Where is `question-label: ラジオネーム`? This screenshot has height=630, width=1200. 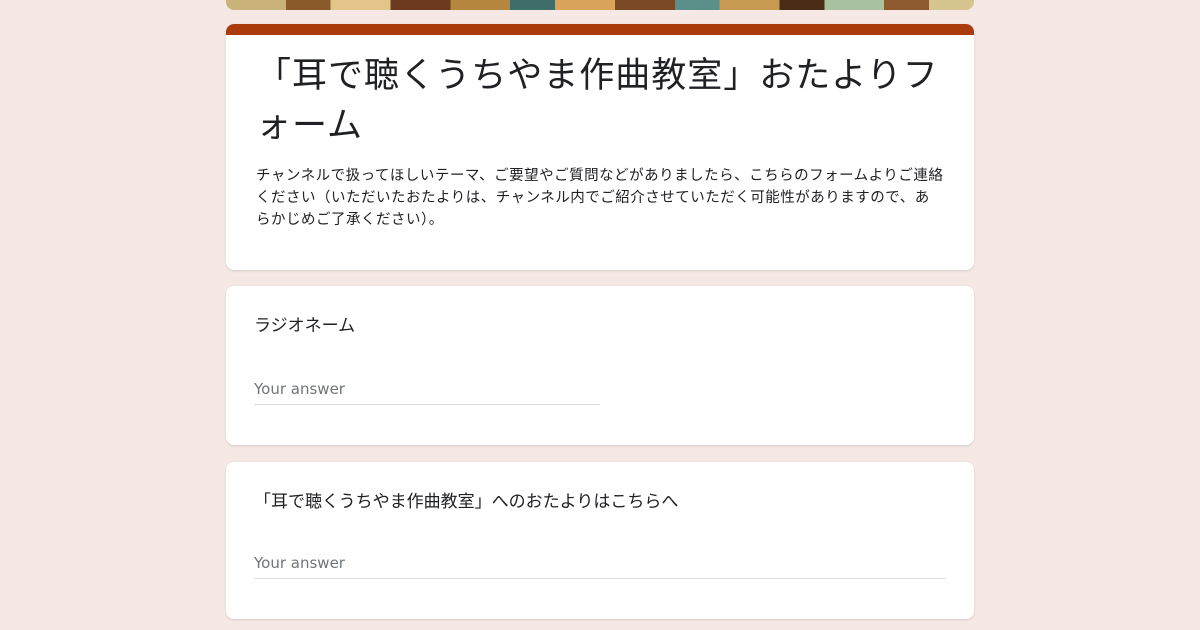 question-label: ラジオネーム is located at coordinates (305, 326).